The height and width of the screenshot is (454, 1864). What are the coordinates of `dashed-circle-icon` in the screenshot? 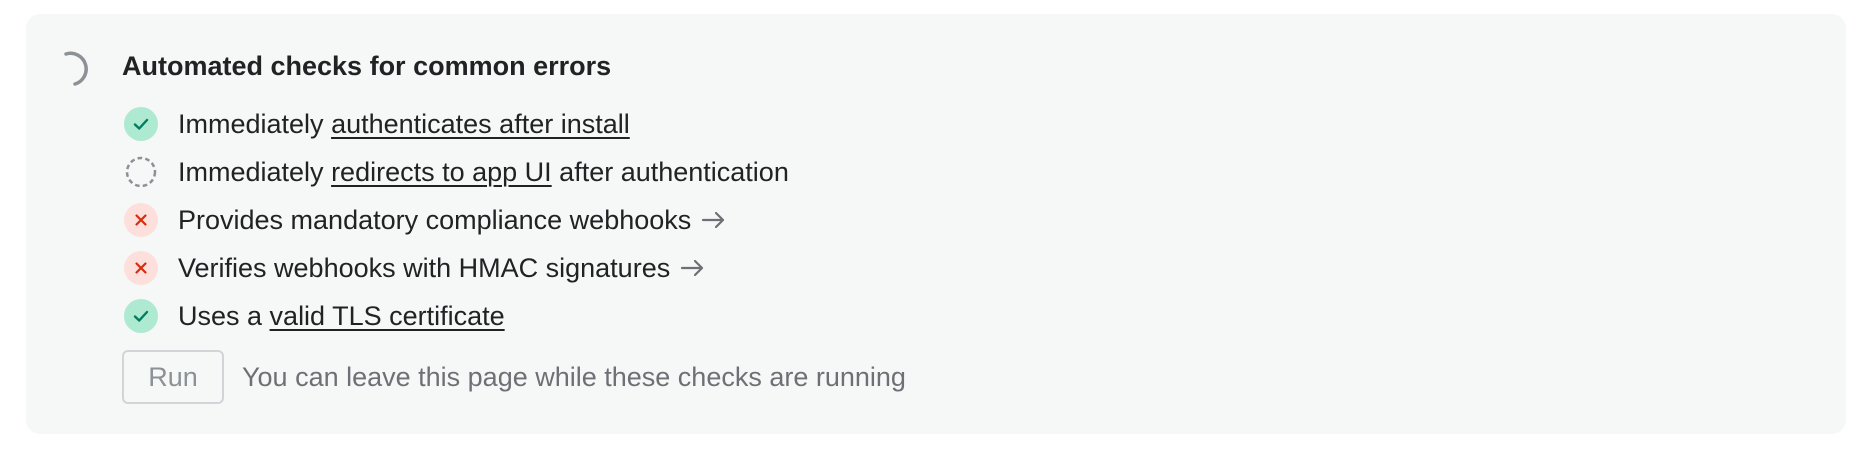 It's located at (141, 172).